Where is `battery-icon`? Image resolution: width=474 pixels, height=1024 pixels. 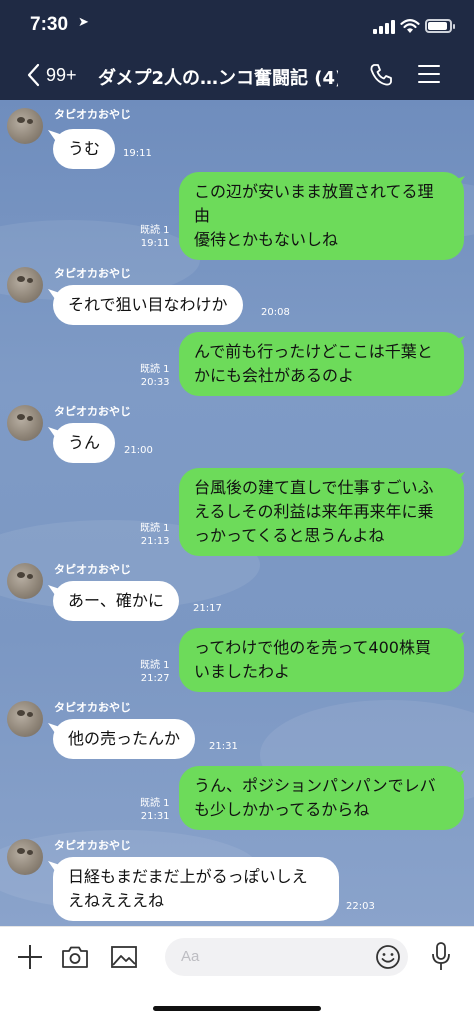 battery-icon is located at coordinates (440, 26).